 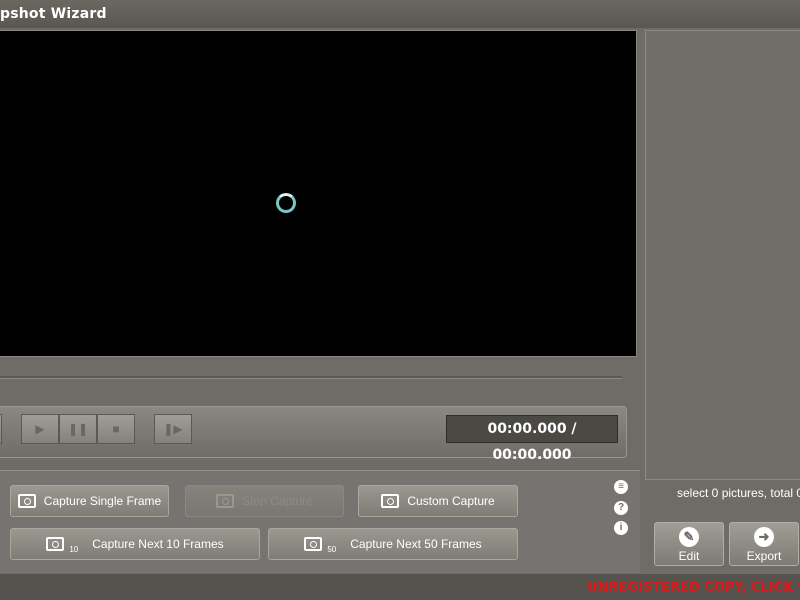 I want to click on capture-single-frame-label: Capture Single Frame, so click(x=102, y=501).